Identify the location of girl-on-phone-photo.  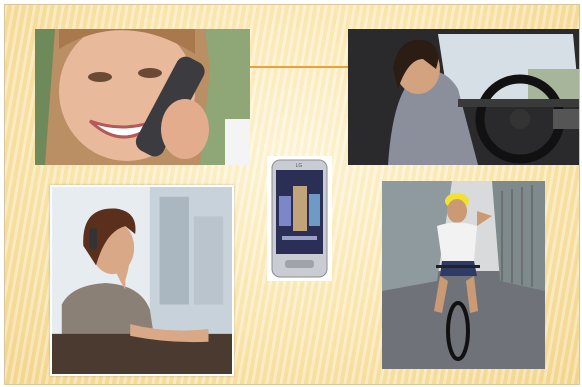
(142, 97).